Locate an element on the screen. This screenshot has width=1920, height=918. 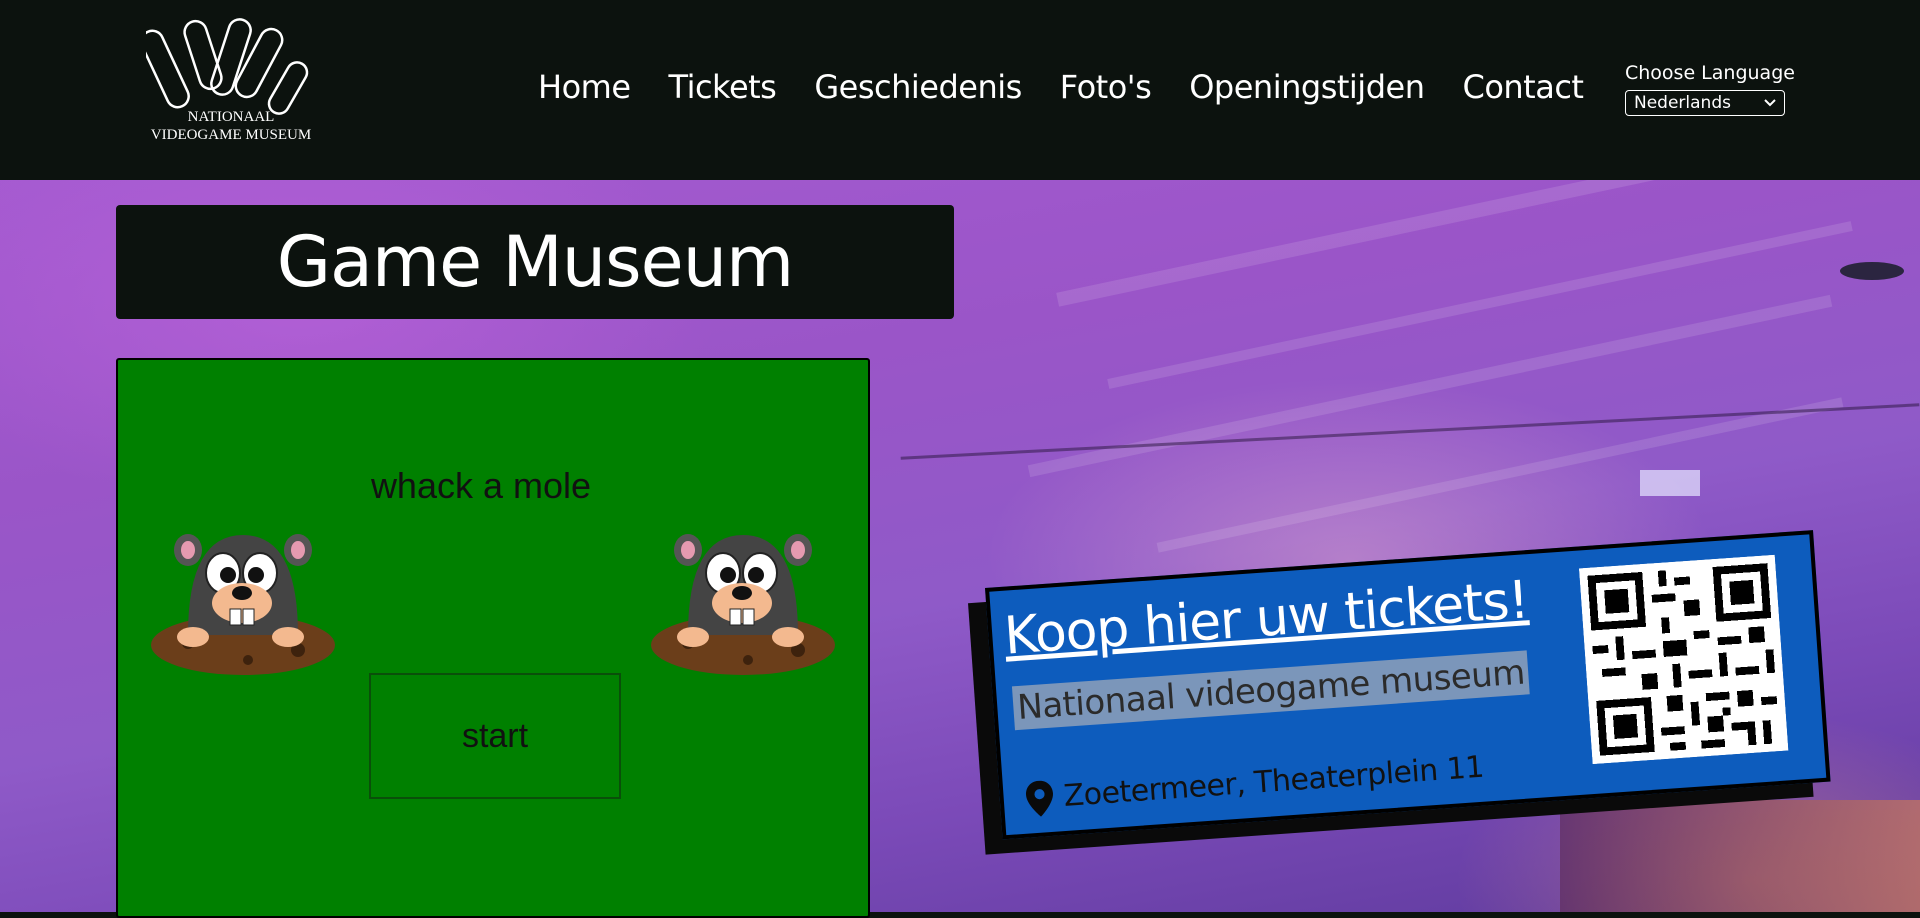
museum-address: Zoetermeer, Theaterplein 11 is located at coordinates (1273, 781).